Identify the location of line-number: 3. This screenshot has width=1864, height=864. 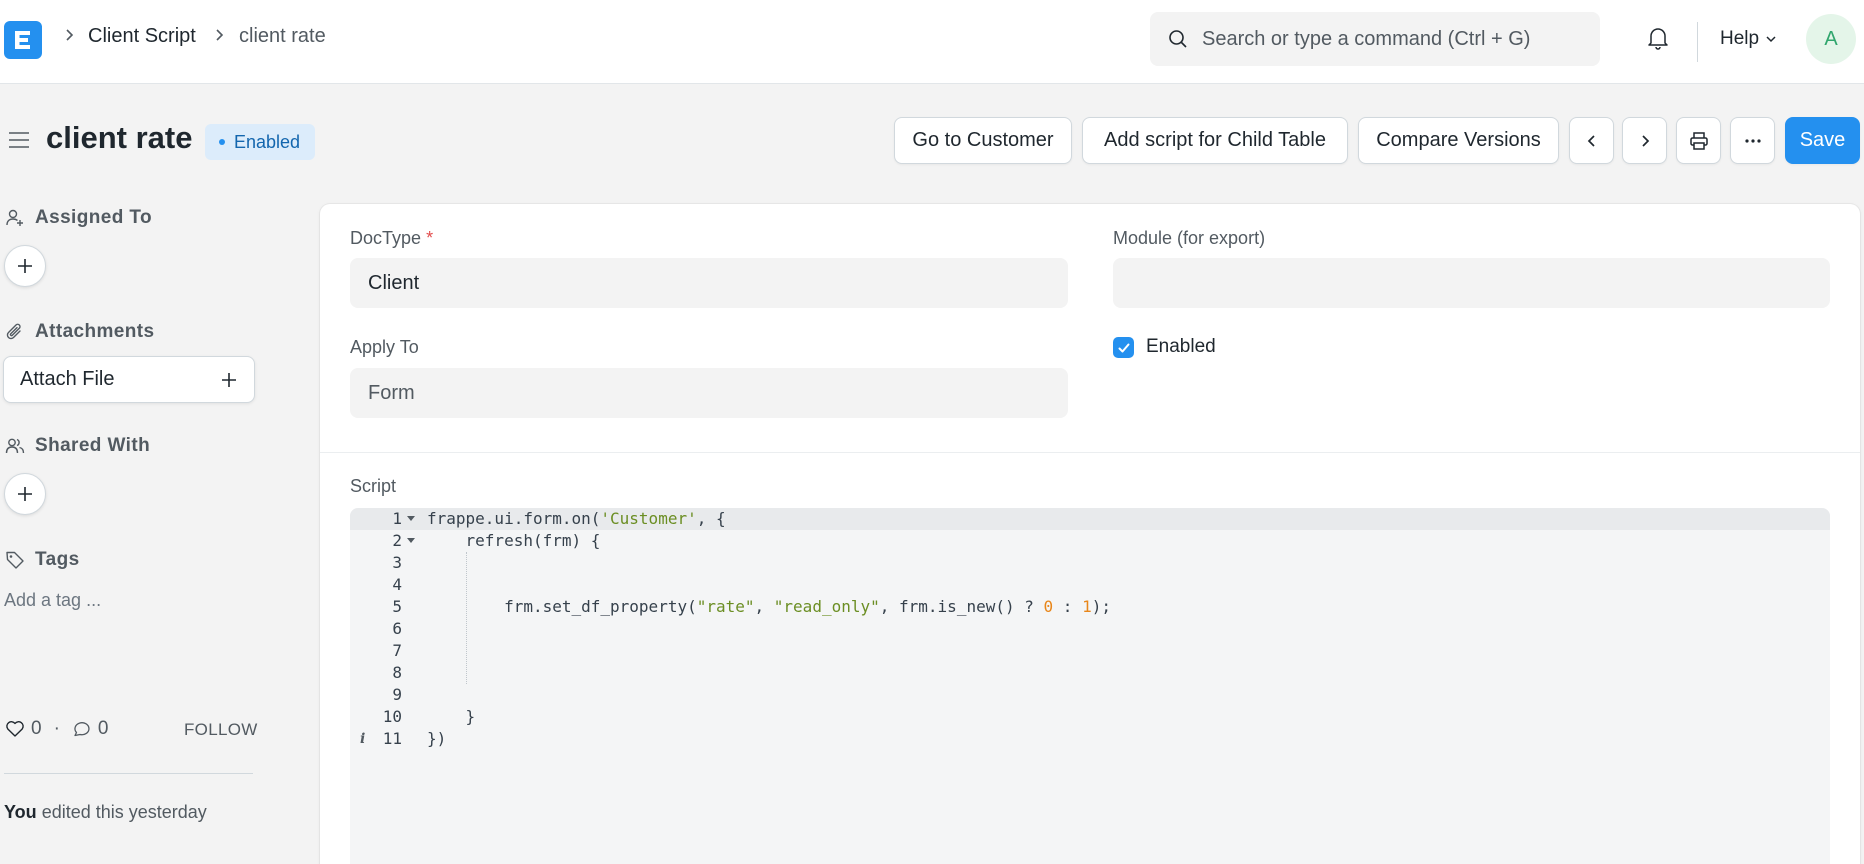
(397, 562).